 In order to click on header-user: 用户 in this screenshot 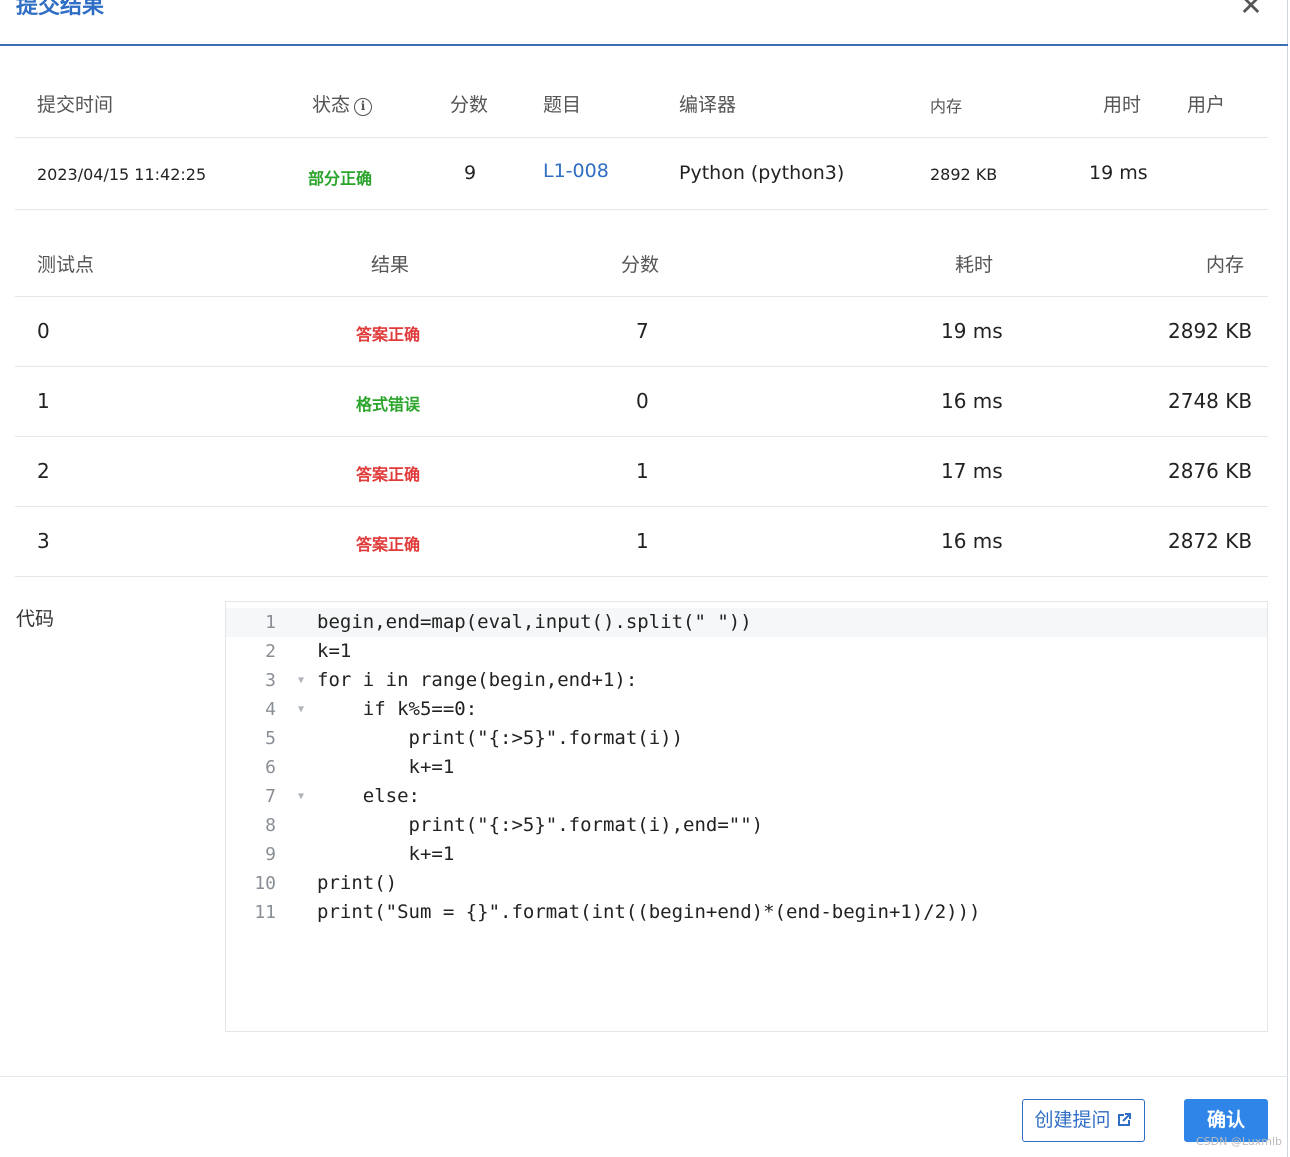, I will do `click(1206, 105)`.